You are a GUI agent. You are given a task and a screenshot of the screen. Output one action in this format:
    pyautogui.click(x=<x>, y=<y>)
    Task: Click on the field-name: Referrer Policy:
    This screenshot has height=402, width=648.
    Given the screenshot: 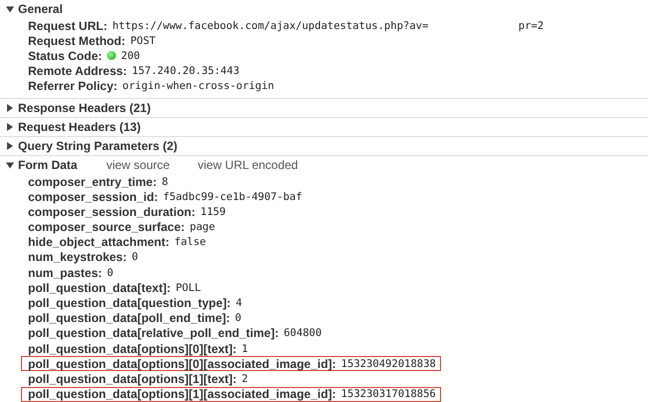 What is the action you would take?
    pyautogui.click(x=73, y=86)
    